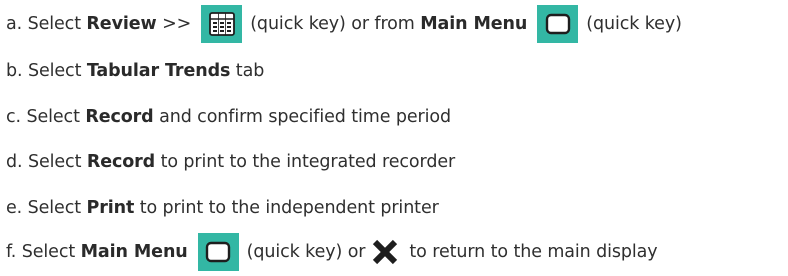 This screenshot has height=276, width=788. I want to click on step-marker: b., so click(14, 71).